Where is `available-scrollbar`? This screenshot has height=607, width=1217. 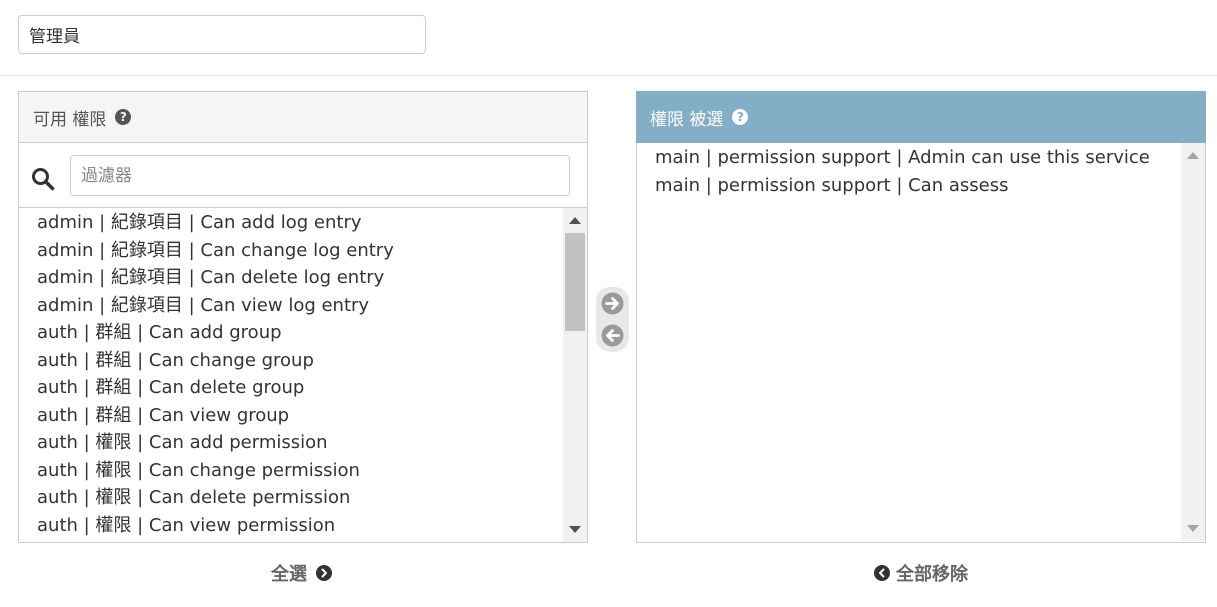
available-scrollbar is located at coordinates (575, 375).